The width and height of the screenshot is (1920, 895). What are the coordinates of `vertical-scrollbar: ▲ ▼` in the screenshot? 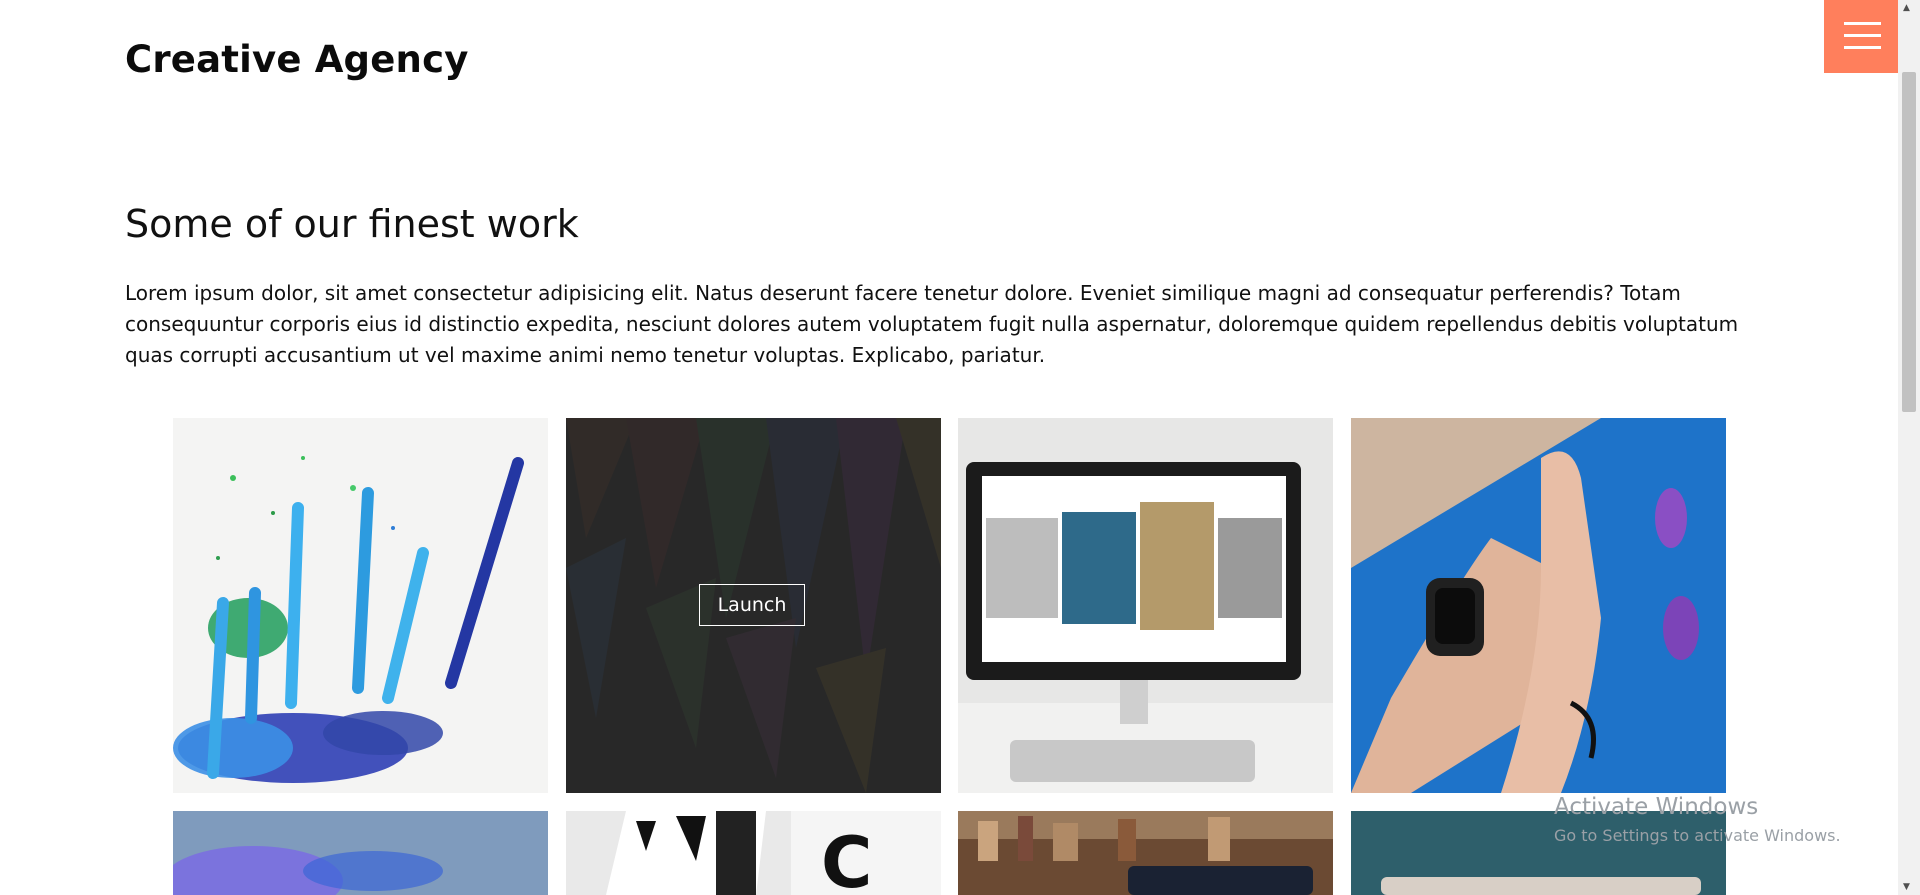 It's located at (1909, 447).